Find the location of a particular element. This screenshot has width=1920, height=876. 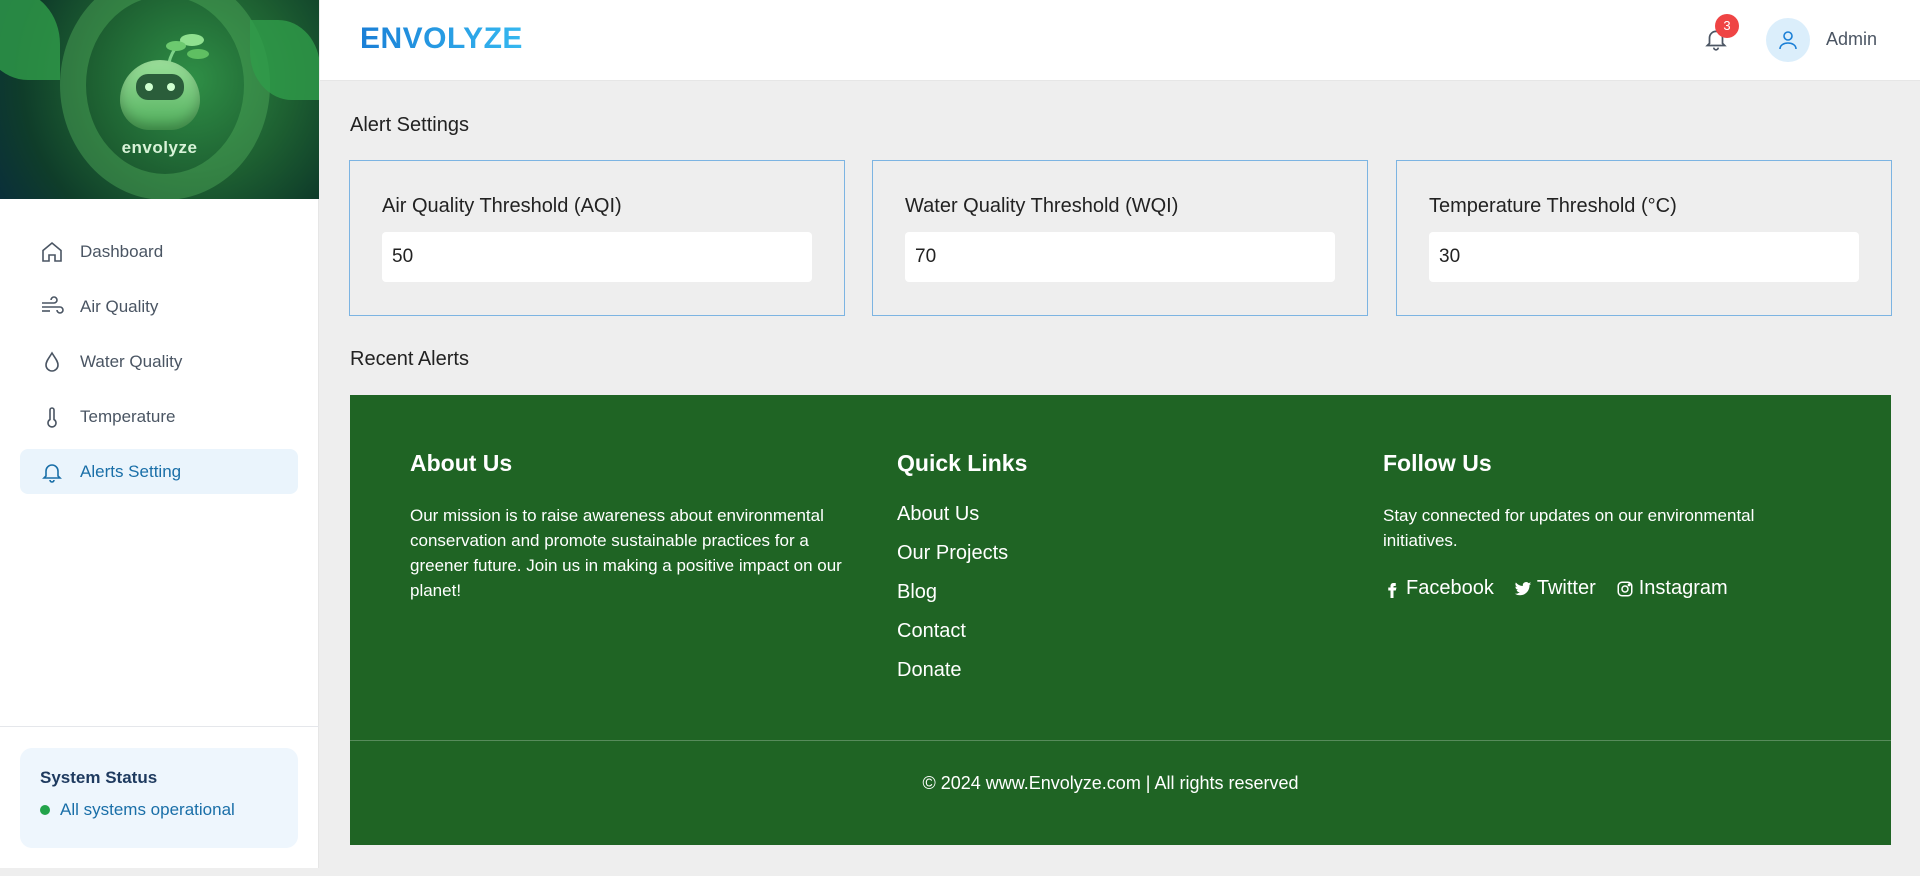

droplet-icon is located at coordinates (52, 362).